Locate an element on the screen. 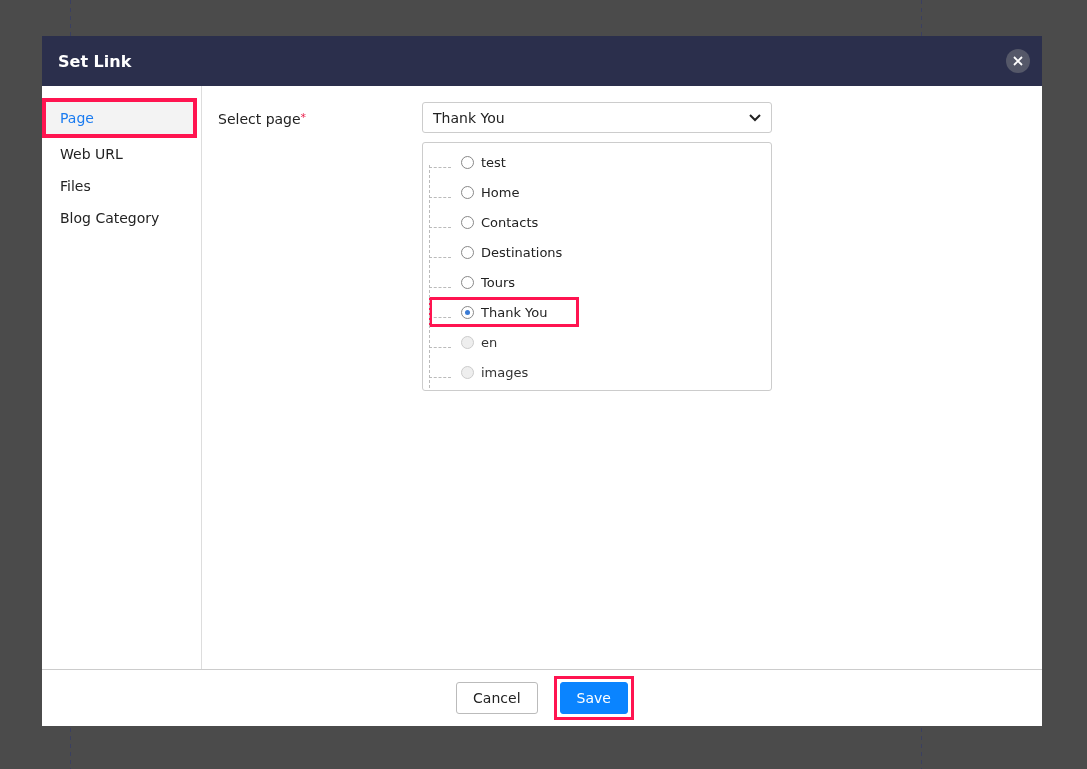 This screenshot has height=769, width=1087. save-button: Save is located at coordinates (593, 698).